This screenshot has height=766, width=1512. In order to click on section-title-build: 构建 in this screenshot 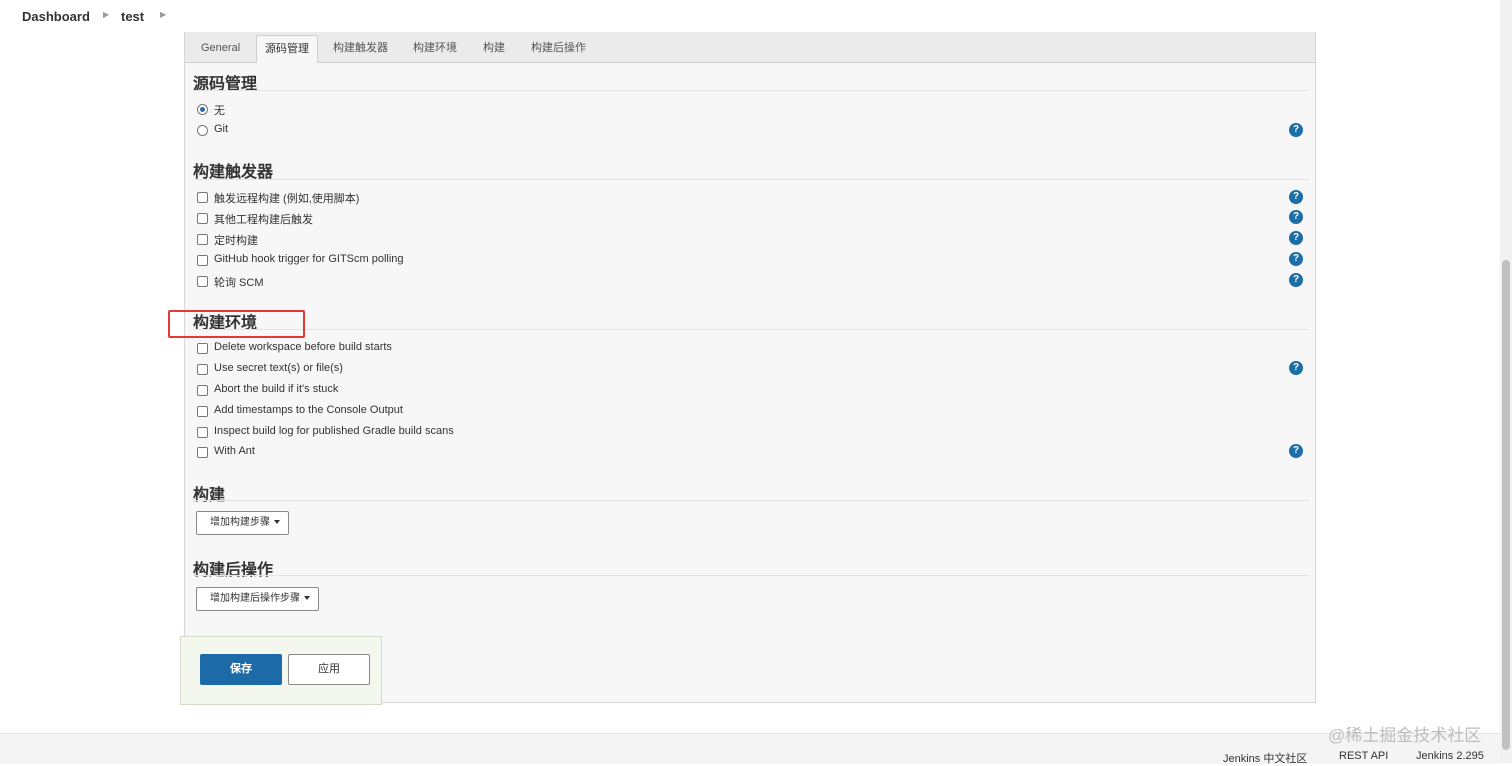, I will do `click(209, 495)`.